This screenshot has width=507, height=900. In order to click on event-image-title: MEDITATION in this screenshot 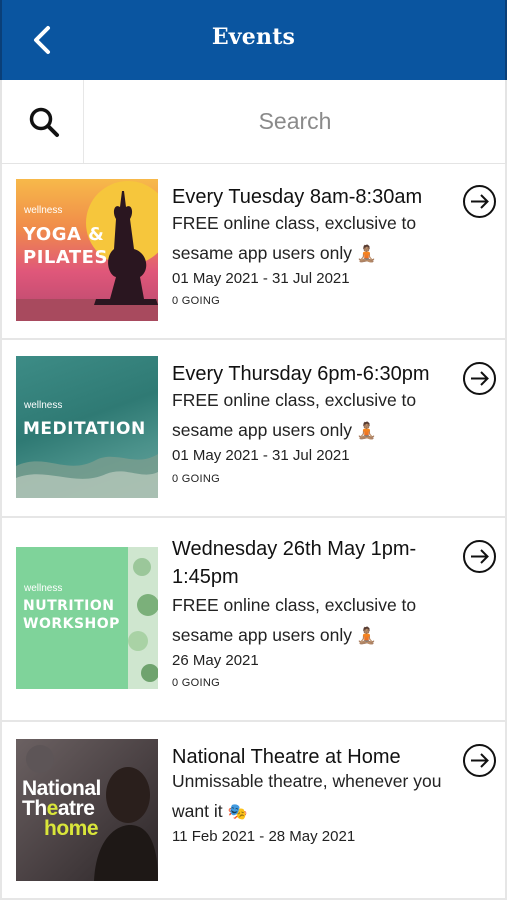, I will do `click(84, 429)`.